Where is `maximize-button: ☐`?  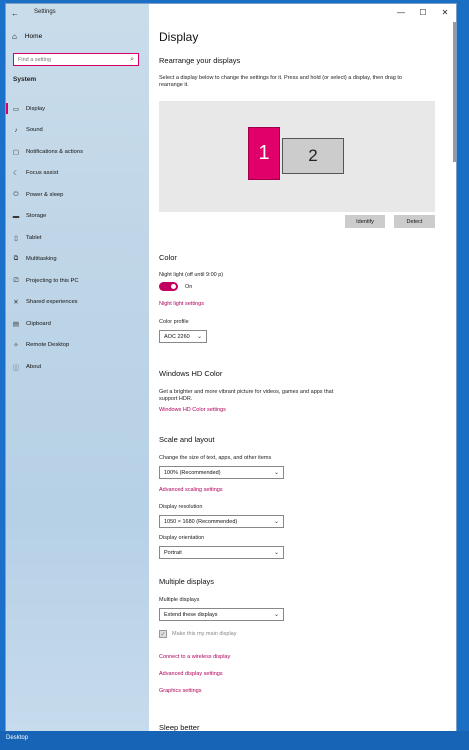
maximize-button: ☐ is located at coordinates (423, 12).